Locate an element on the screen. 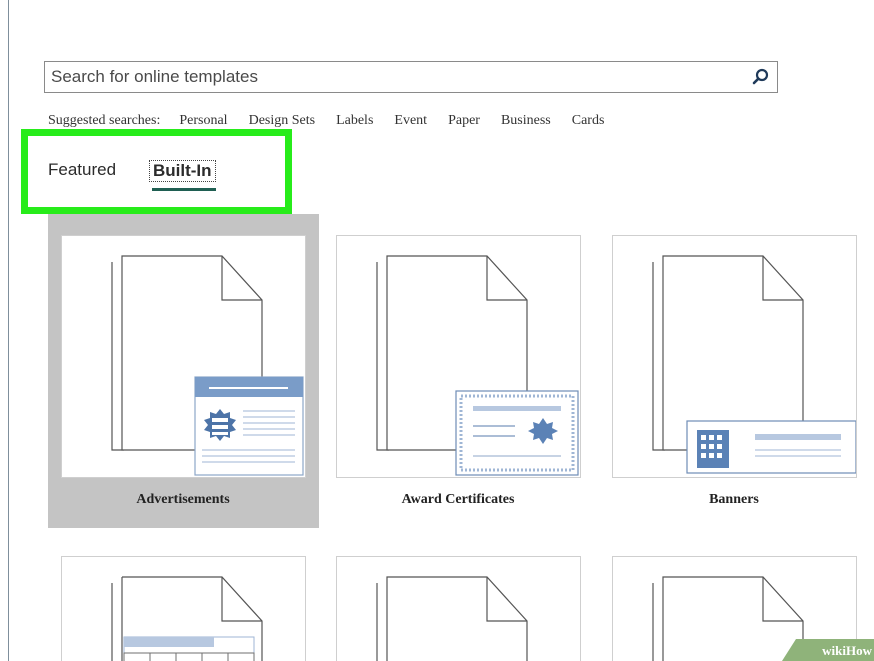 The width and height of the screenshot is (874, 661). search-input is located at coordinates (390, 77).